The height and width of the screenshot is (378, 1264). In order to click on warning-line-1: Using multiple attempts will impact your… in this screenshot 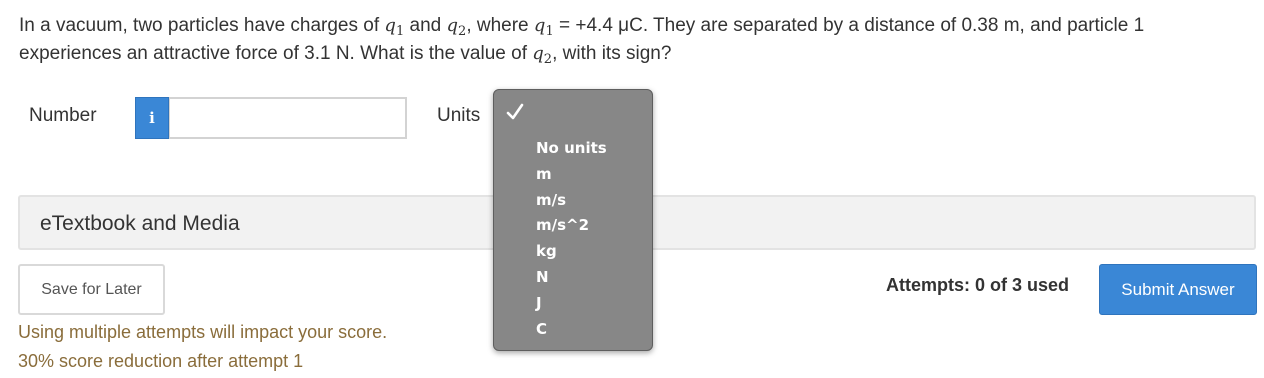, I will do `click(203, 332)`.